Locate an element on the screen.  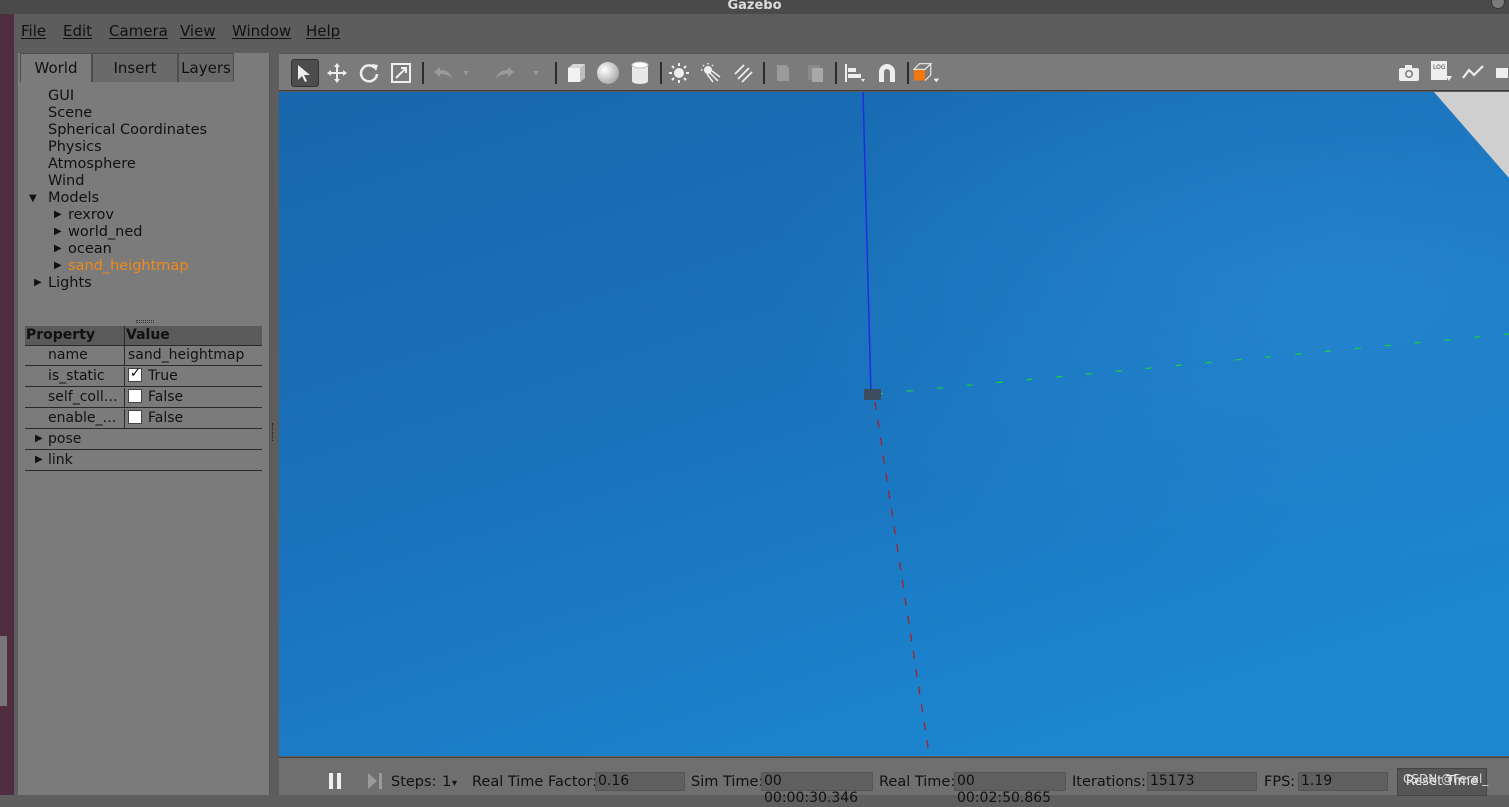
view-angle-icon is located at coordinates (927, 73).